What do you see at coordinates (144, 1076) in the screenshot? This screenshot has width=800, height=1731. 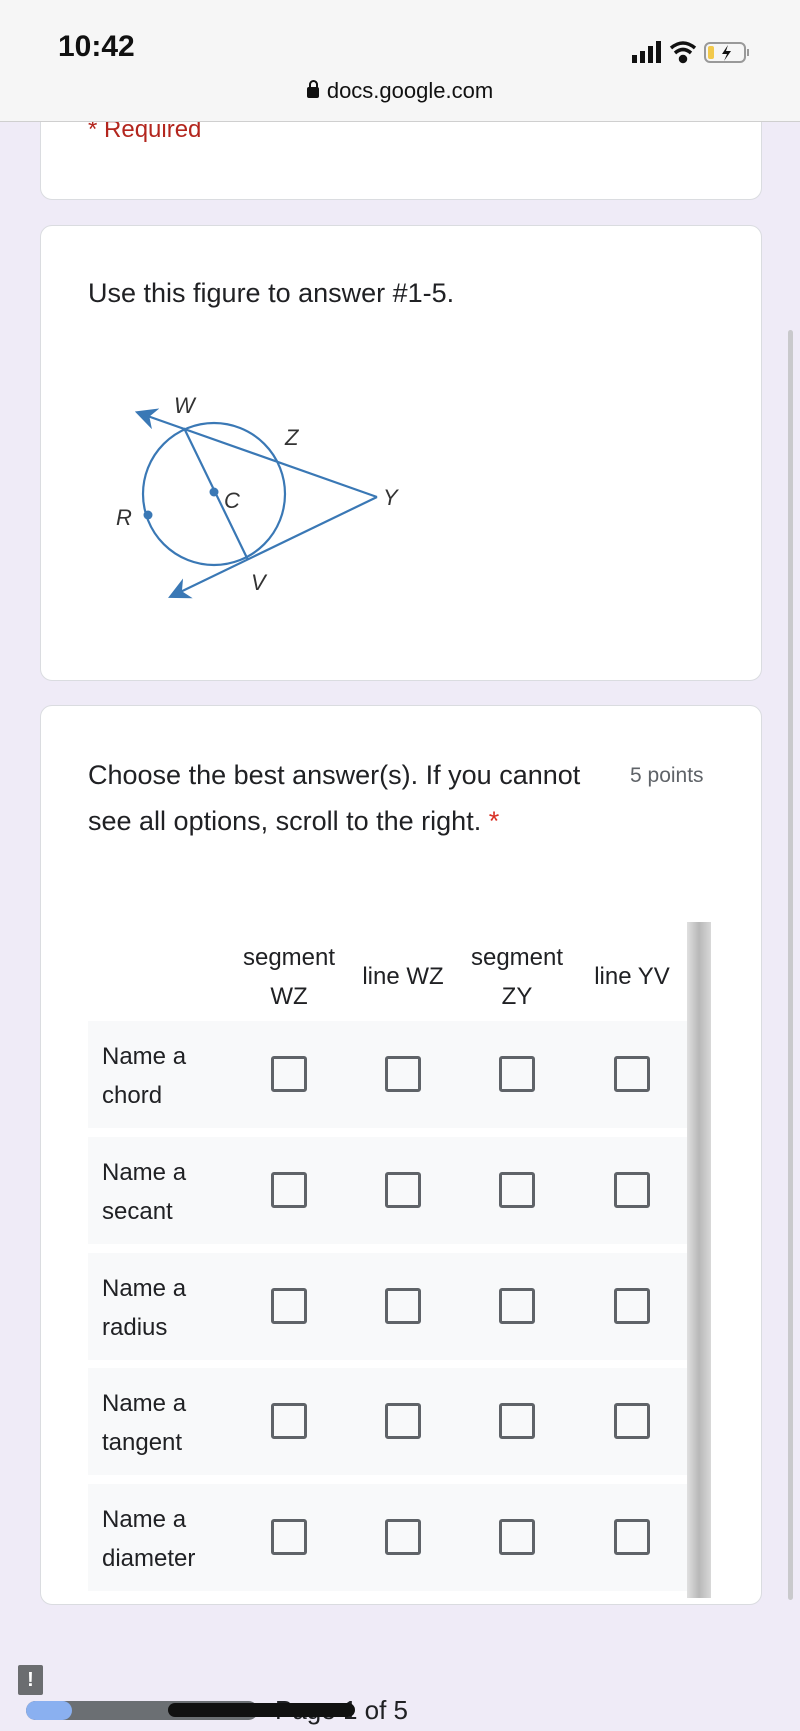 I see `row-label: Name a chord` at bounding box center [144, 1076].